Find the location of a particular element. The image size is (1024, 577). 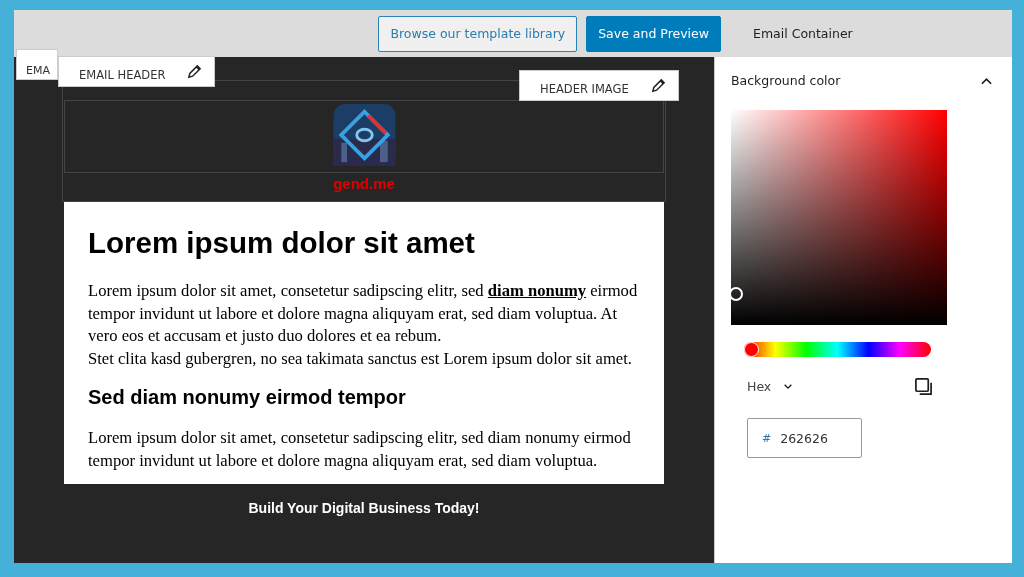

toolbar-button: Browse our template library is located at coordinates (478, 33).